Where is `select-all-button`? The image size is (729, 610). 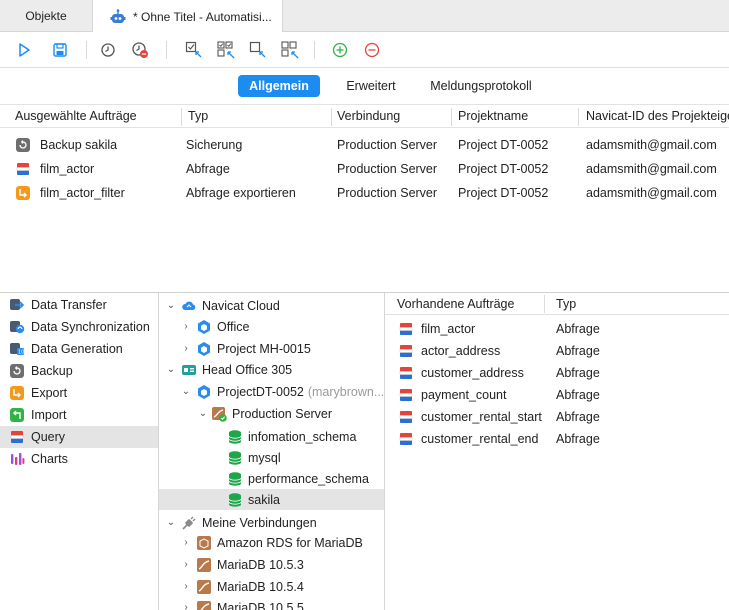
select-all-button is located at coordinates (226, 50).